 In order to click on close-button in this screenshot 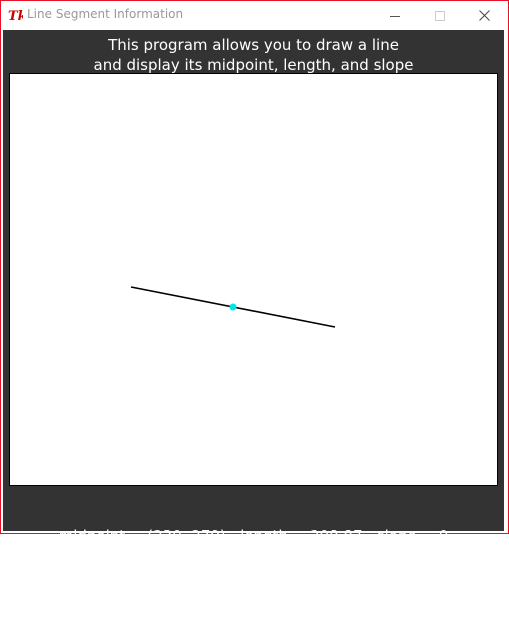, I will do `click(484, 15)`.